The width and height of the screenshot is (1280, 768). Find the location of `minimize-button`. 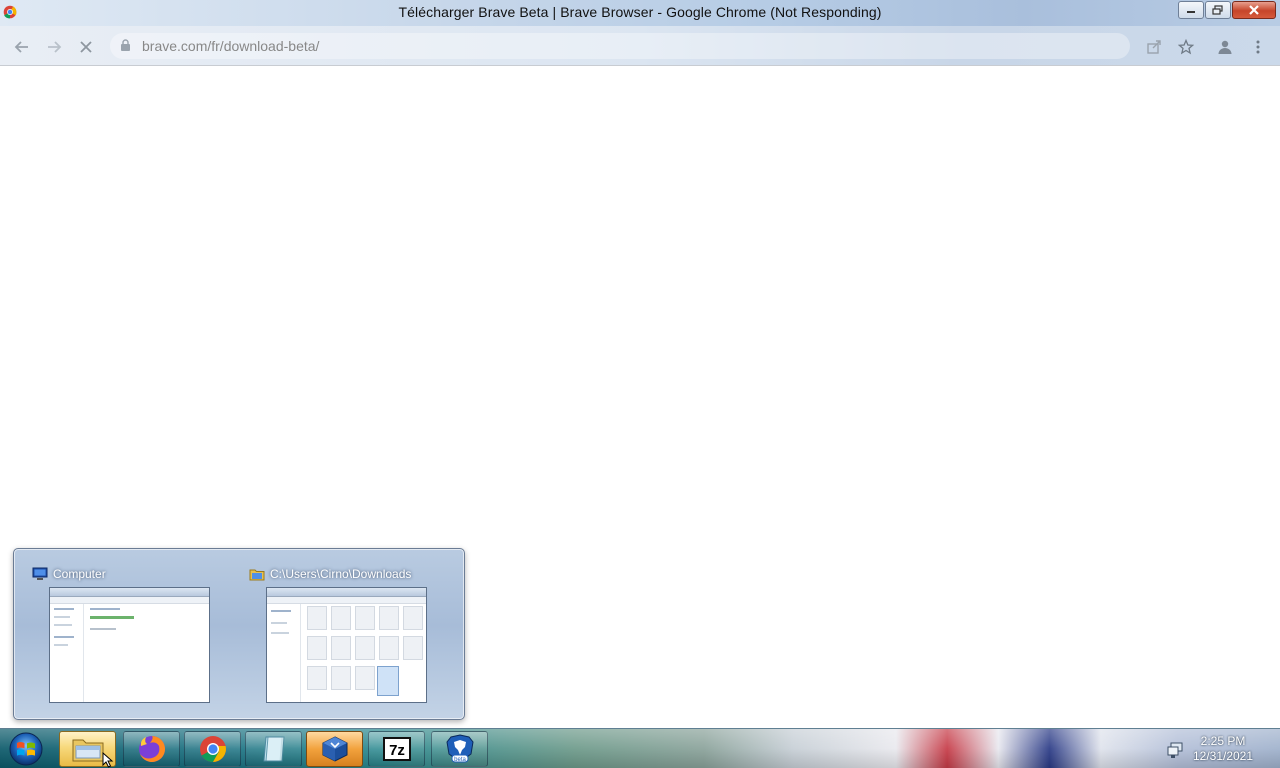

minimize-button is located at coordinates (1191, 10).